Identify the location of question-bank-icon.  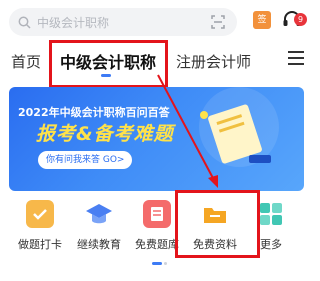
(157, 214).